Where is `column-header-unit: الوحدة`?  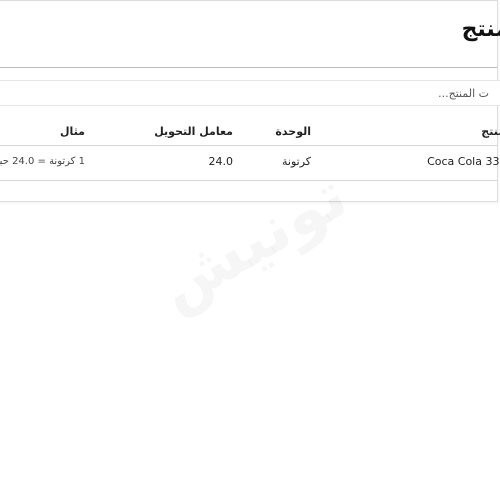 column-header-unit: الوحدة is located at coordinates (293, 132).